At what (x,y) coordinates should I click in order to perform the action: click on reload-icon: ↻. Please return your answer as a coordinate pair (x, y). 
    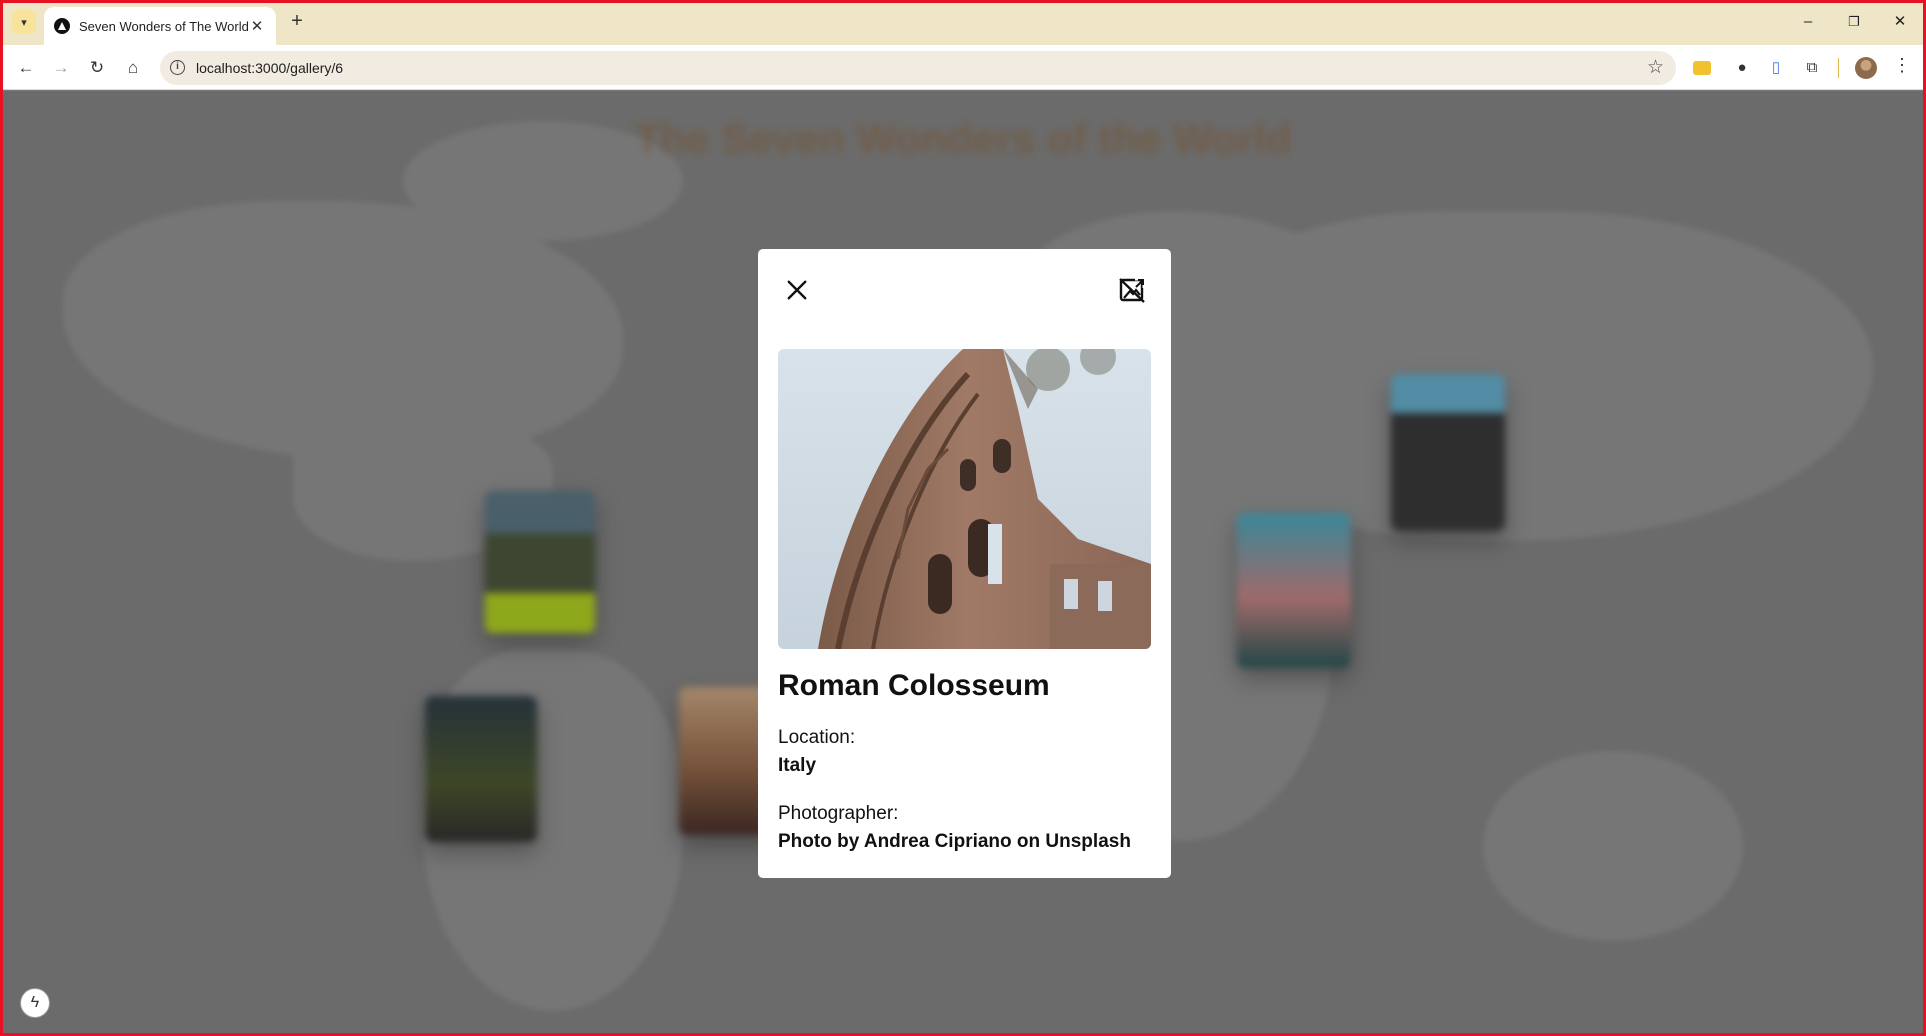
    Looking at the image, I should click on (97, 68).